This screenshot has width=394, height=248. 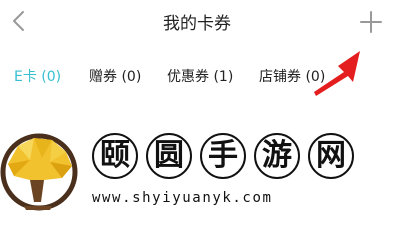 I want to click on watermark-char: 颐, so click(x=115, y=156).